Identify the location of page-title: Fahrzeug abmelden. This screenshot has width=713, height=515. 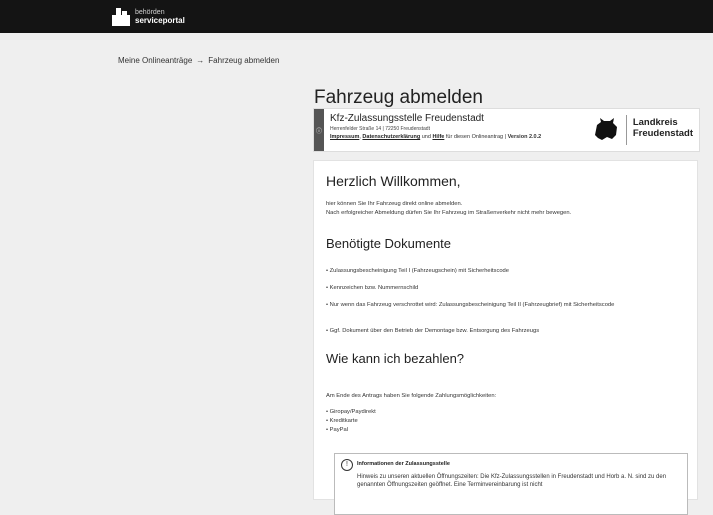
(398, 97).